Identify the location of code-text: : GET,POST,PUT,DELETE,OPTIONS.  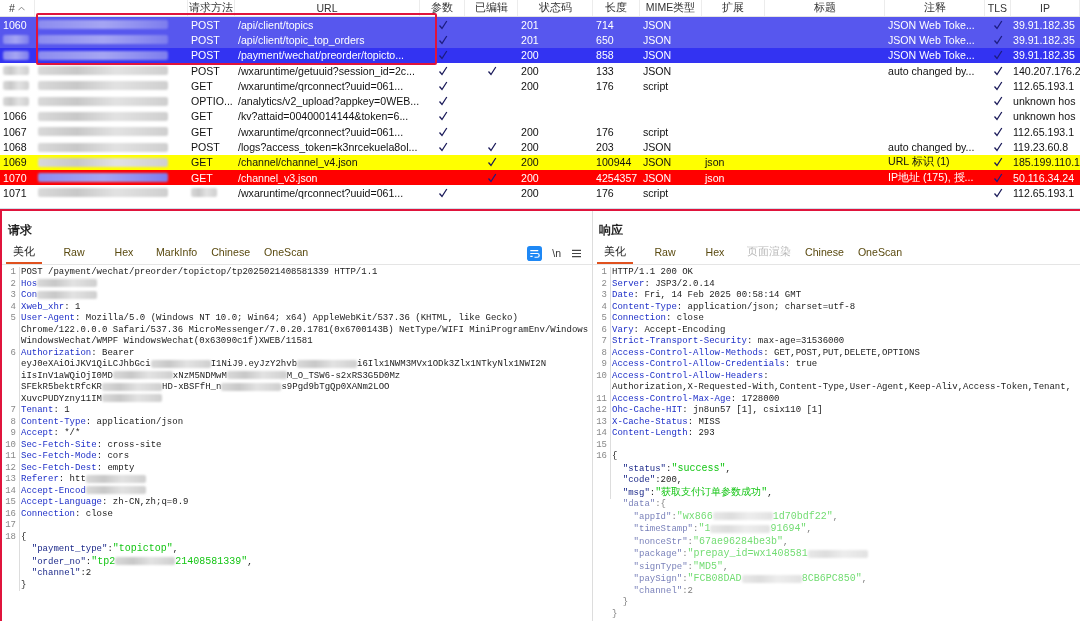
(841, 352).